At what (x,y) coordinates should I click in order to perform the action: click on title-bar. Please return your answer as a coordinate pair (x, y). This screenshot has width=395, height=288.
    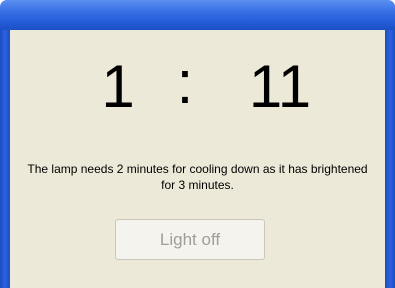
    Looking at the image, I should click on (197, 15).